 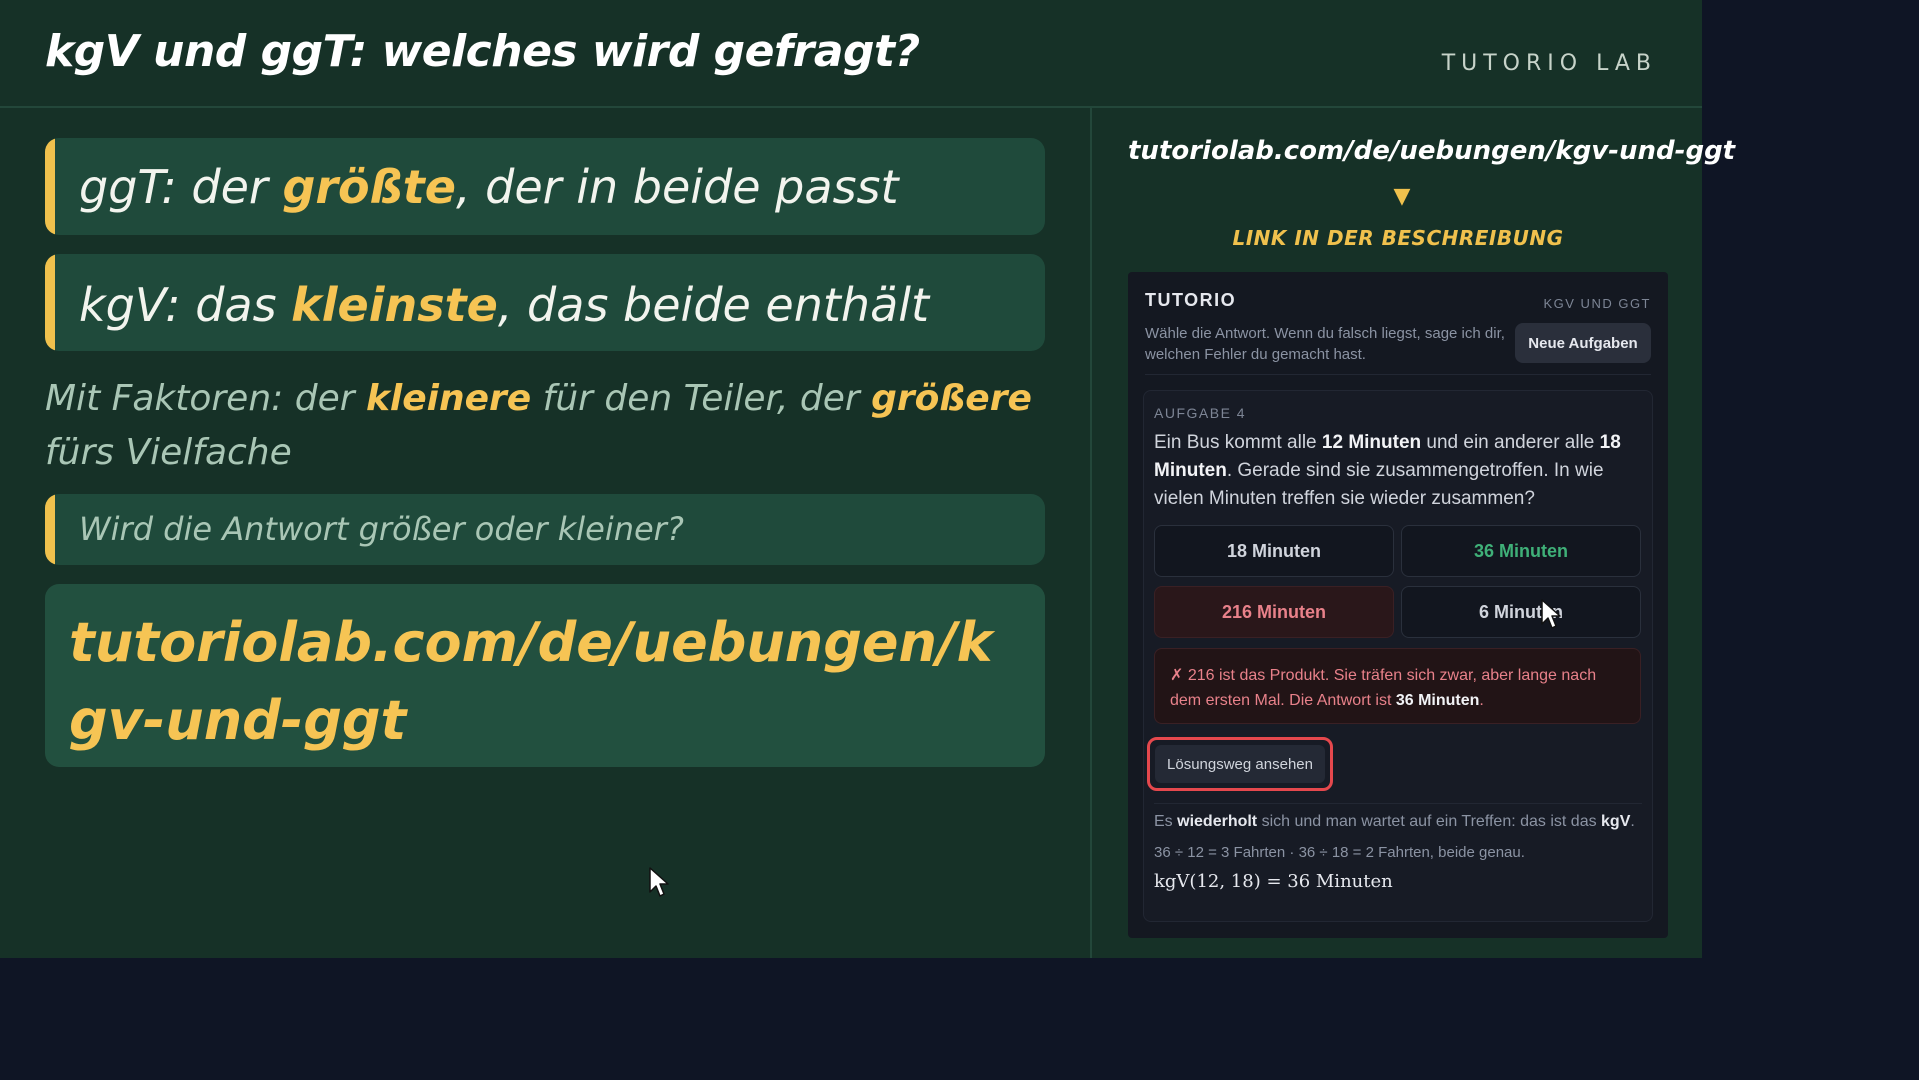 What do you see at coordinates (1597, 303) in the screenshot?
I see `app-topic: KGV UND GGT` at bounding box center [1597, 303].